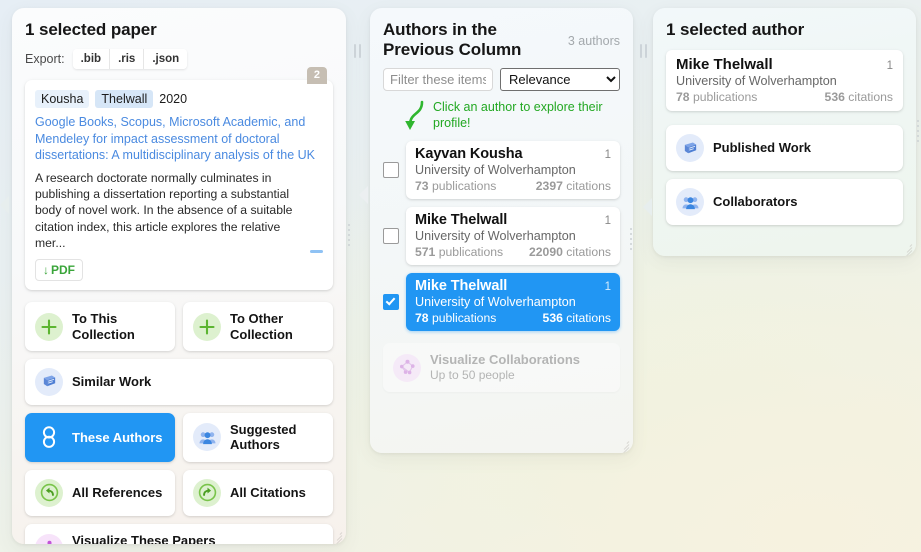 The width and height of the screenshot is (921, 552). Describe the element at coordinates (207, 492) in the screenshot. I see `arrow-forward-circle-icon` at that location.